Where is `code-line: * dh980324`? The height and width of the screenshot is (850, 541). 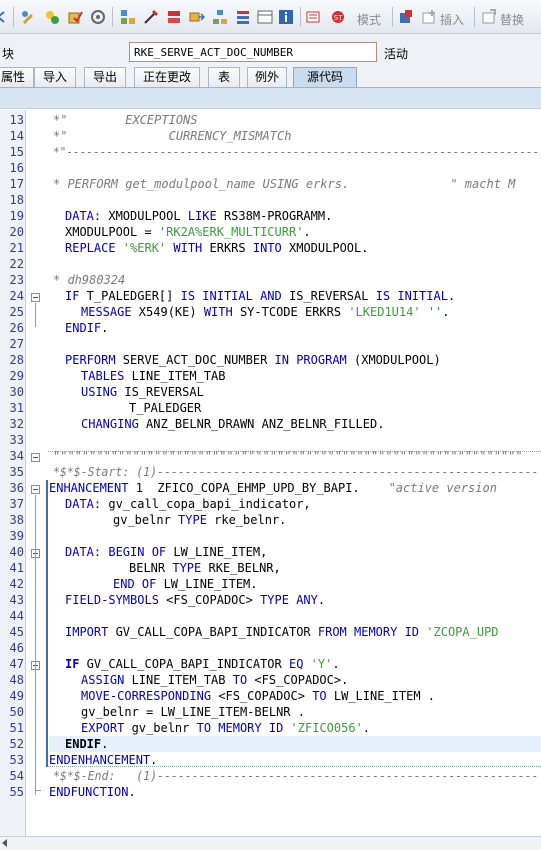
code-line: * dh980324 is located at coordinates (89, 280).